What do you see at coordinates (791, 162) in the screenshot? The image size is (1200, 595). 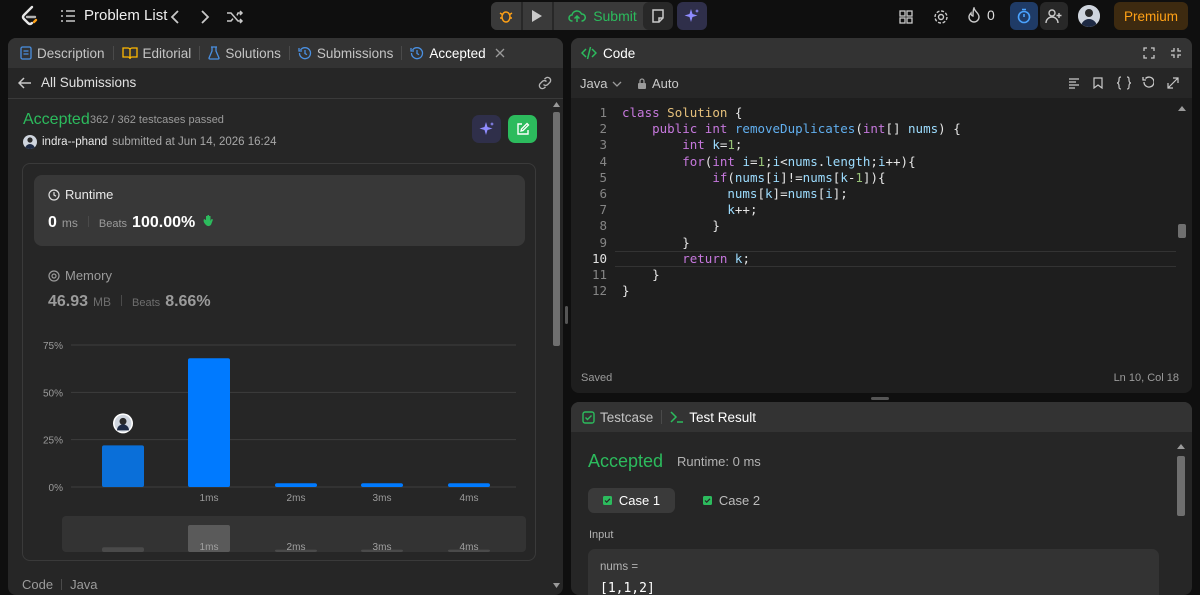 I see `code-line: for(int i=1;i<nums.length;i++){` at bounding box center [791, 162].